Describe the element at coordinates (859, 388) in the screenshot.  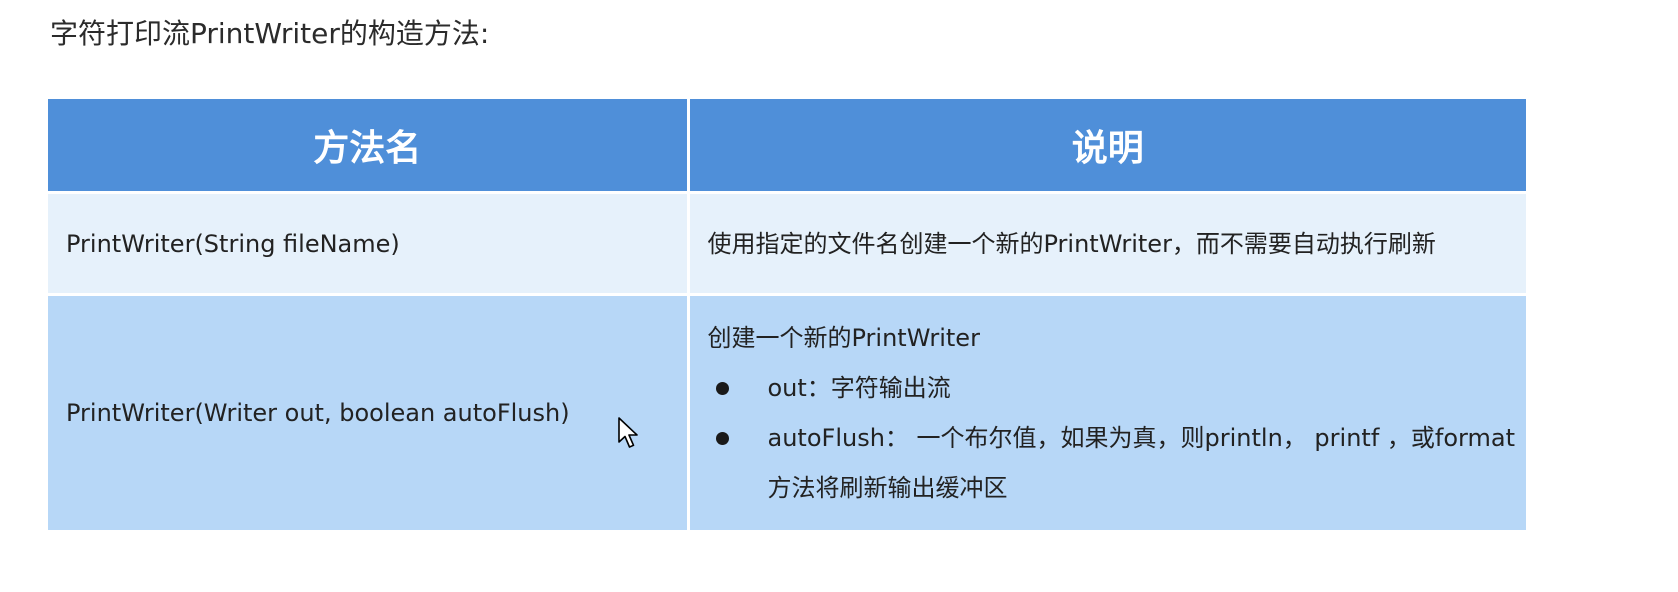
I see `list-item-text: out：字符输出流` at that location.